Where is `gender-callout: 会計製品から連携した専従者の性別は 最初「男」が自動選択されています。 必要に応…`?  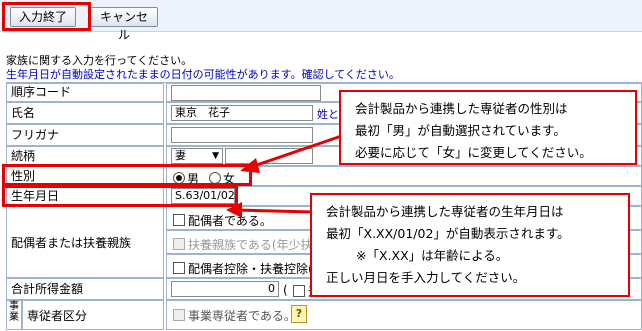
gender-callout: 会計製品から連携した専従者の性別は 最初「男」が自動選択されています。 必要に応… is located at coordinates (488, 127).